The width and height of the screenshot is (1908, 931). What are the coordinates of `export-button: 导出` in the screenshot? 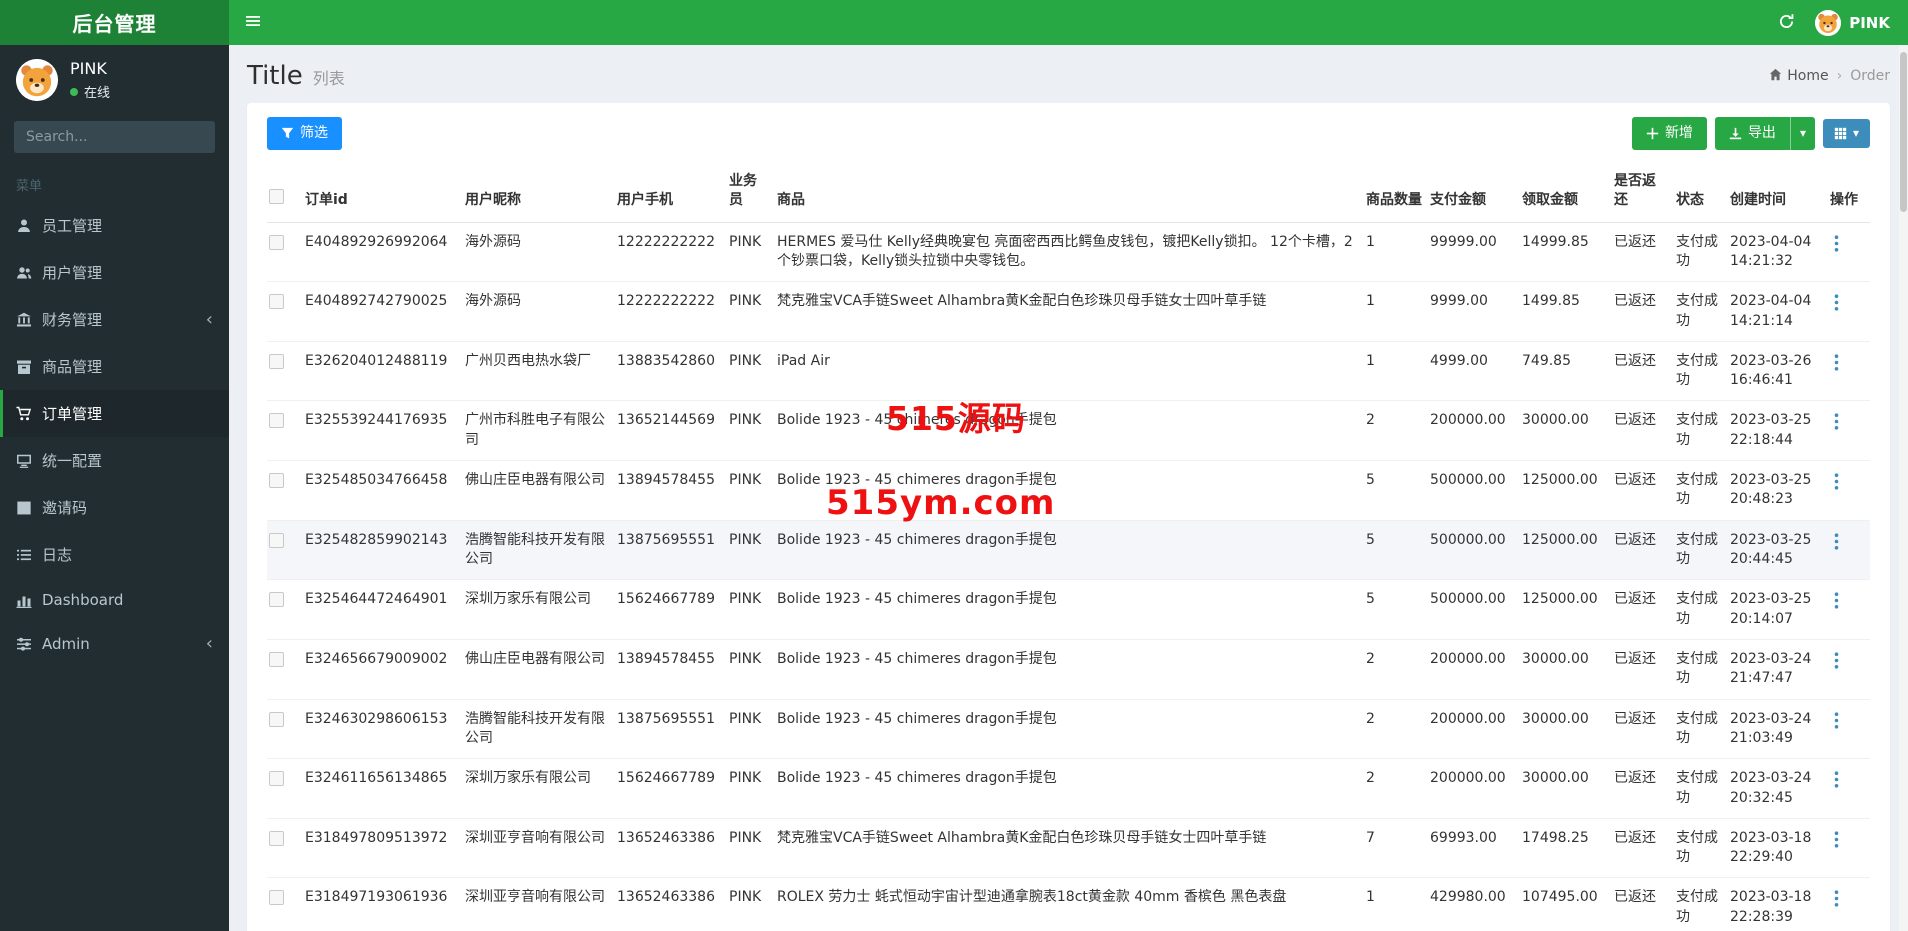 It's located at (1752, 133).